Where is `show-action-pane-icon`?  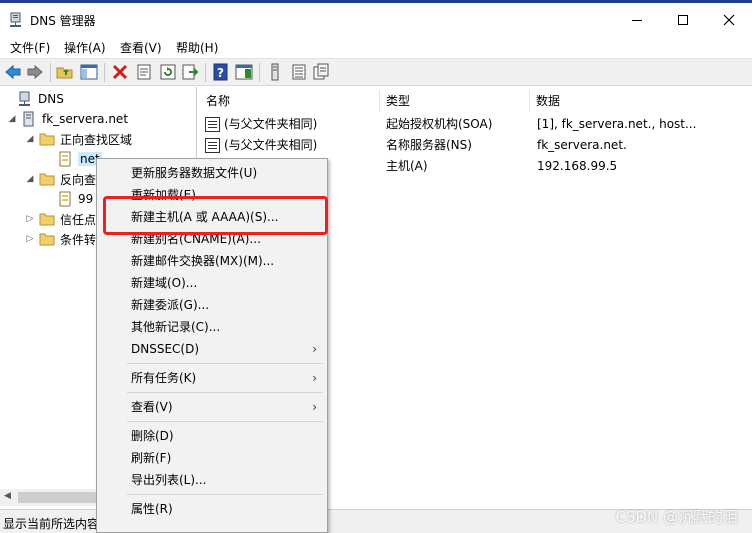 show-action-pane-icon is located at coordinates (244, 72).